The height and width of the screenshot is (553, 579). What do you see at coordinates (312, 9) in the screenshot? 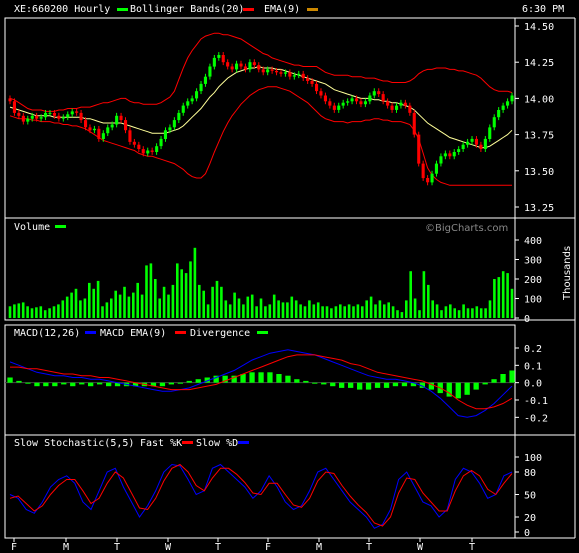
I see `ema-legend-swatch` at bounding box center [312, 9].